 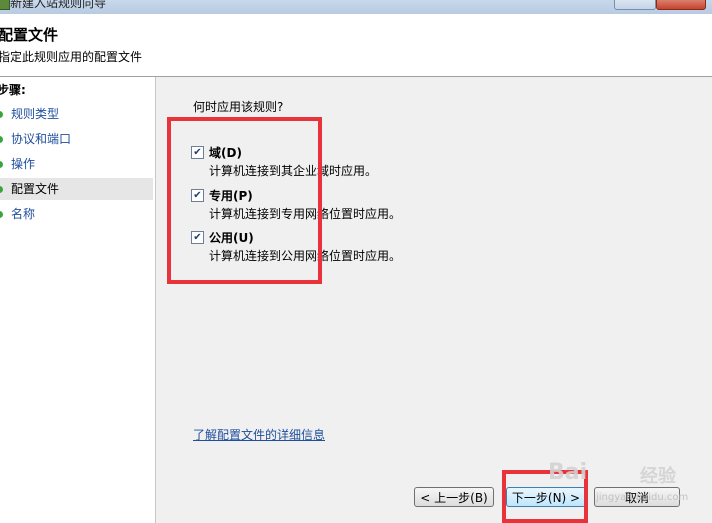 I want to click on step-profile: 配置文件, so click(x=76, y=189).